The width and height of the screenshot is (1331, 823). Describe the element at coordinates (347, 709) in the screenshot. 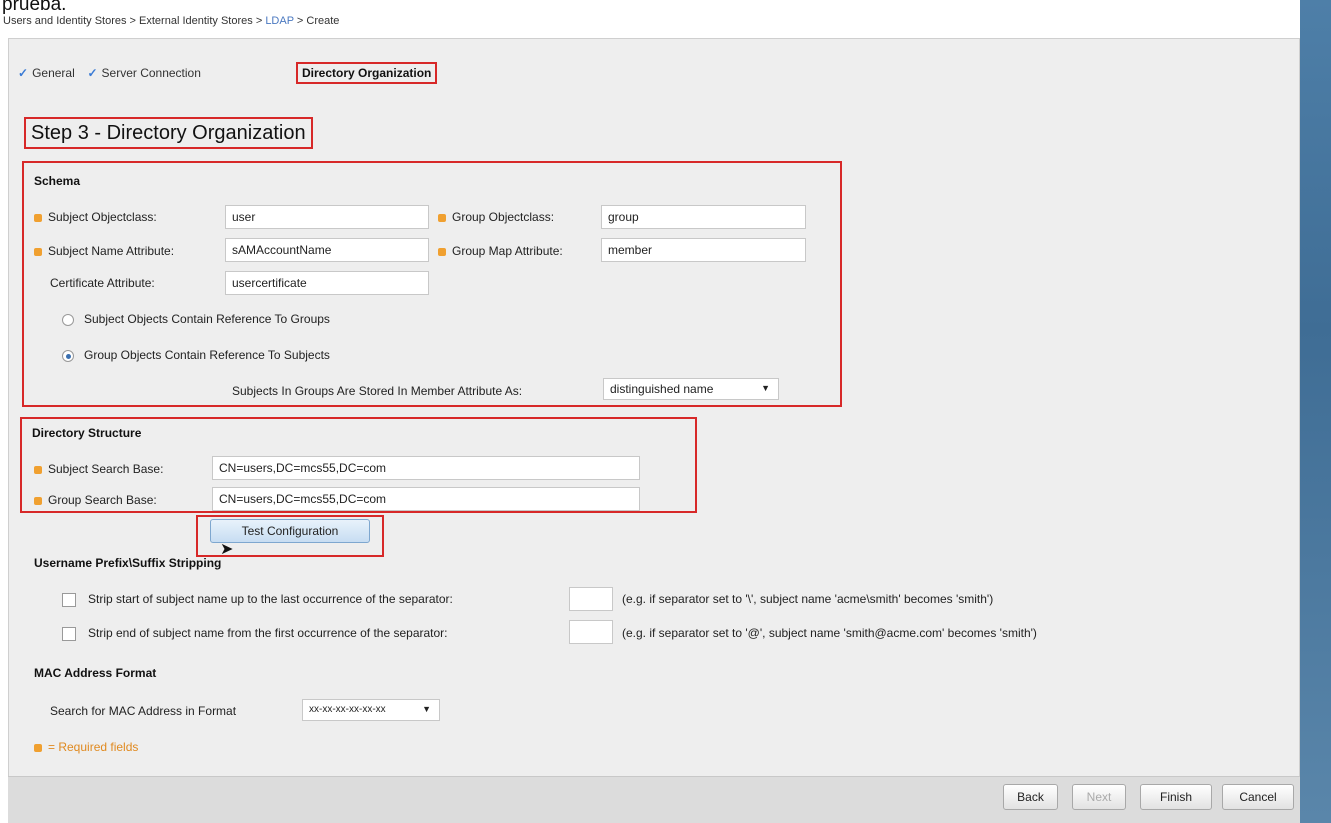

I see `mac-format-value: xx-xx-xx-xx-xx-xx` at that location.